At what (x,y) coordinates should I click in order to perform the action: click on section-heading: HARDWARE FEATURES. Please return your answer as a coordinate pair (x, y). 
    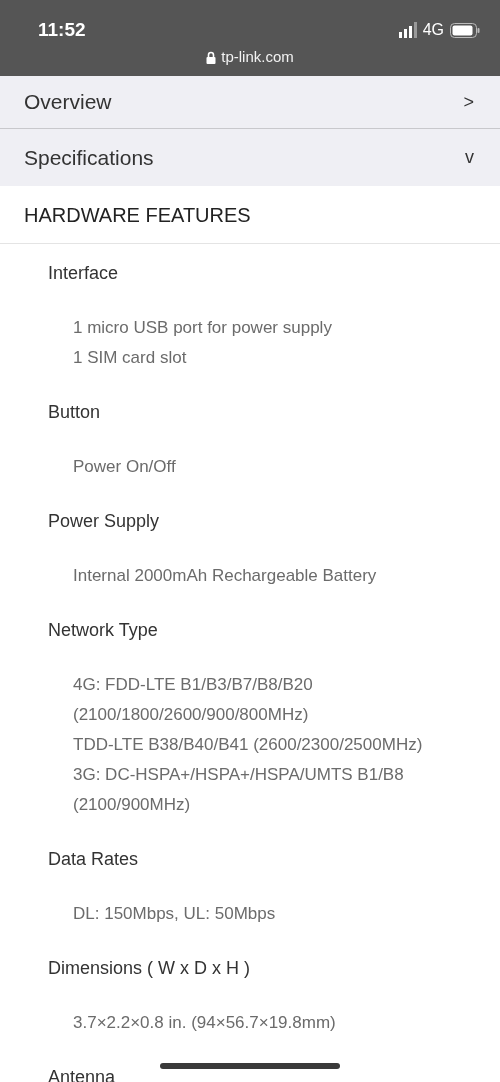
    Looking at the image, I should click on (250, 215).